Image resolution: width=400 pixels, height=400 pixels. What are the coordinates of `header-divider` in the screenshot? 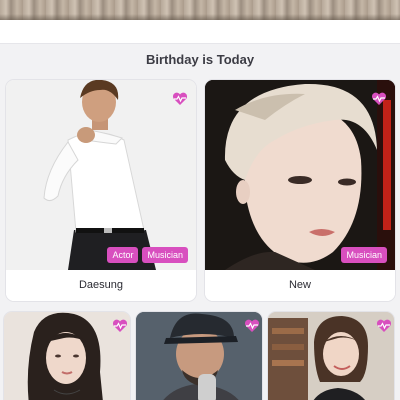 It's located at (200, 32).